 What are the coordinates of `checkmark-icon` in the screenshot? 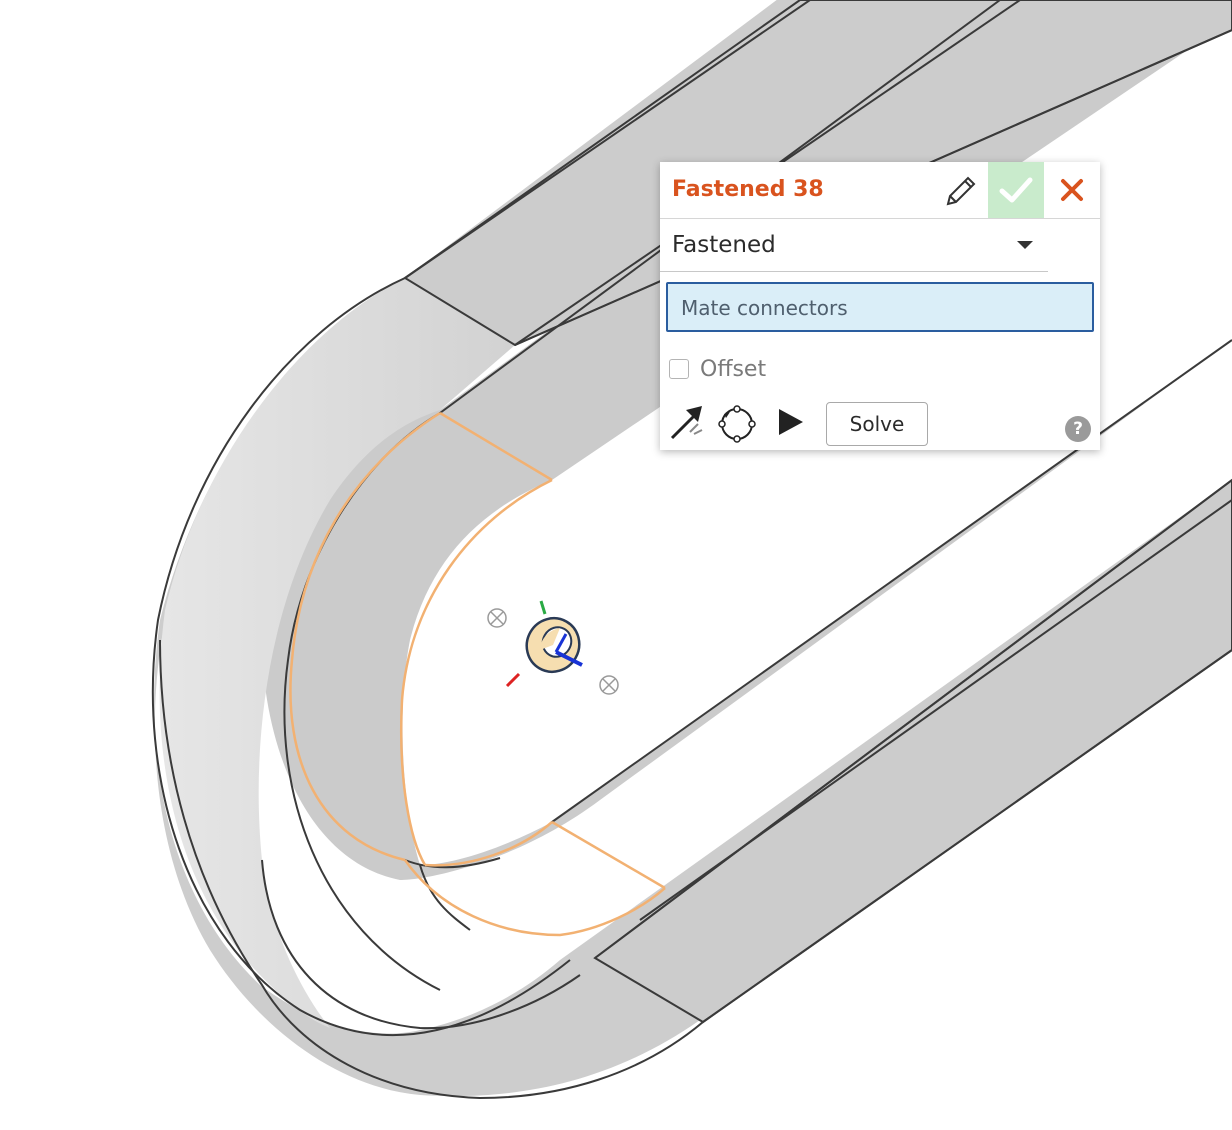 It's located at (1016, 190).